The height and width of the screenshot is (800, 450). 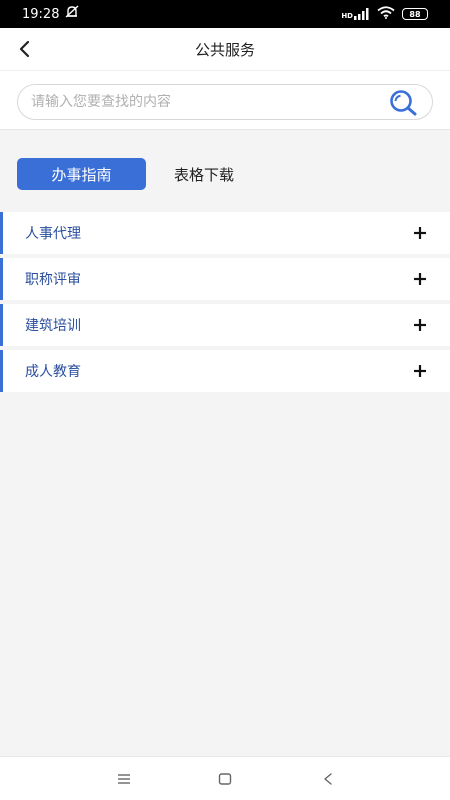 What do you see at coordinates (41, 14) in the screenshot?
I see `status-time: 19:28` at bounding box center [41, 14].